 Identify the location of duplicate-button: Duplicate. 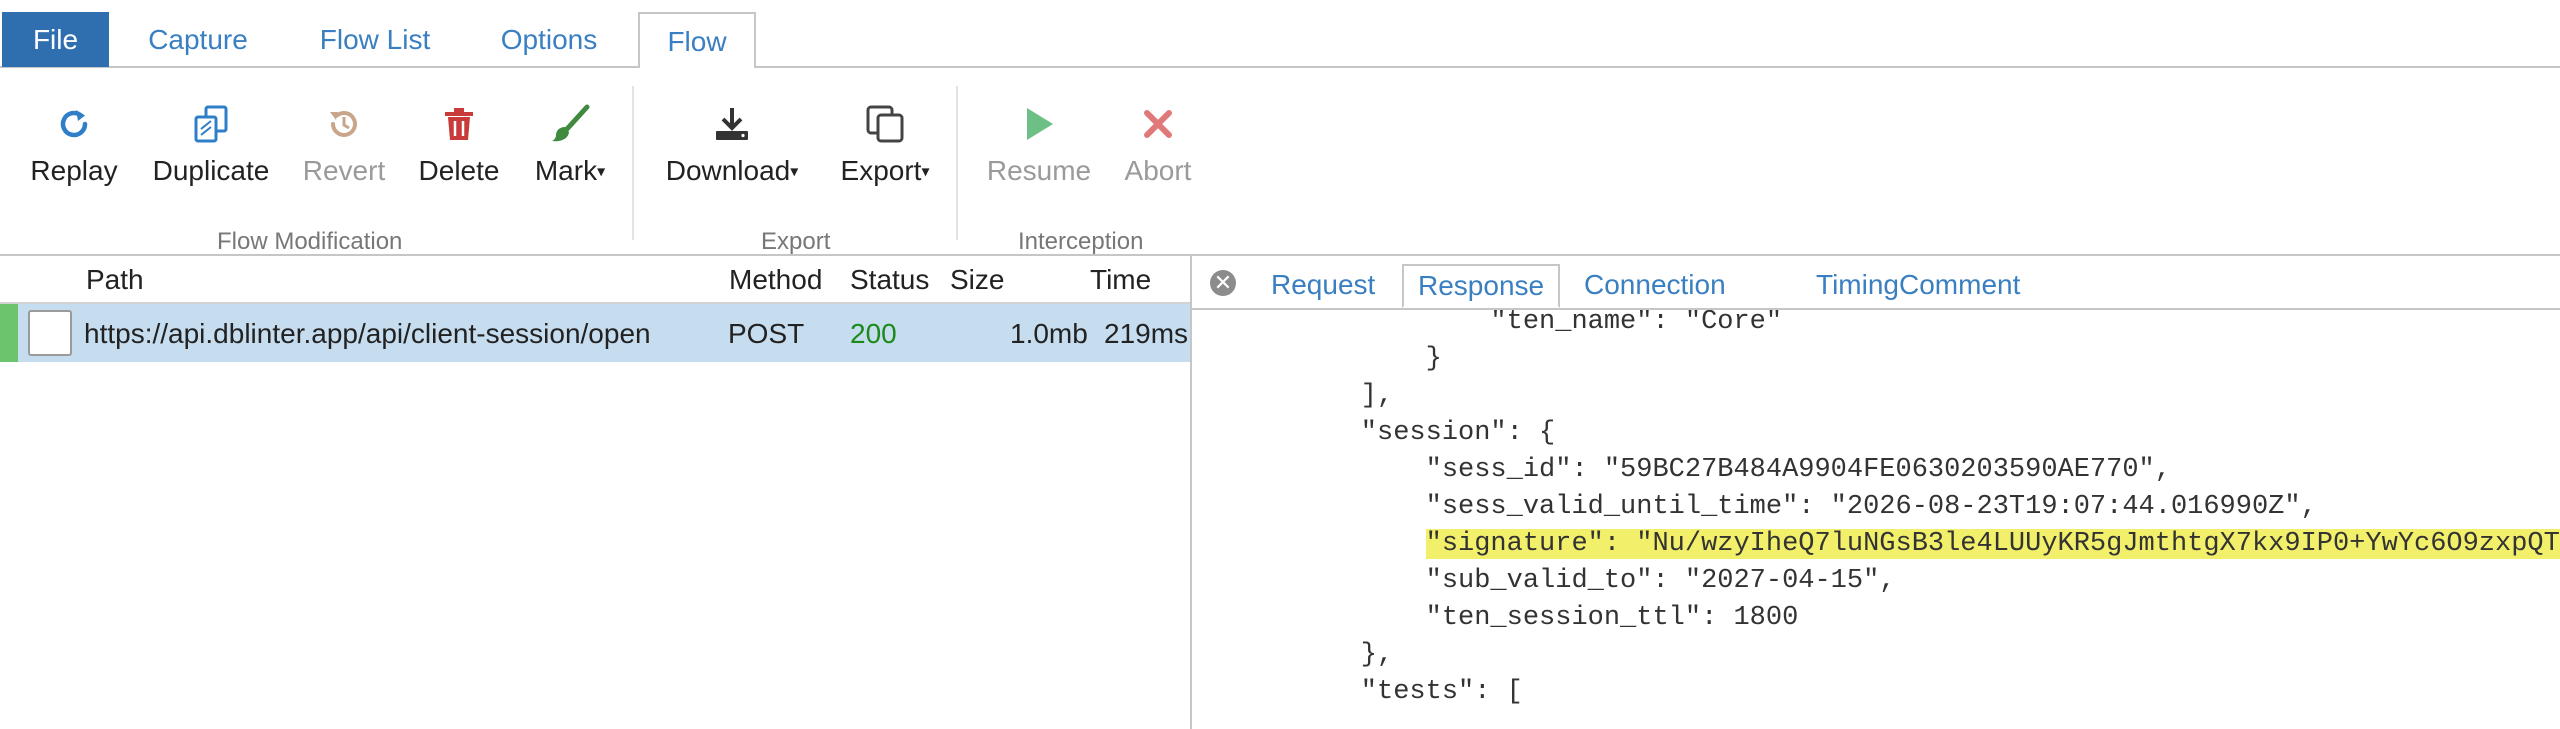
(211, 143).